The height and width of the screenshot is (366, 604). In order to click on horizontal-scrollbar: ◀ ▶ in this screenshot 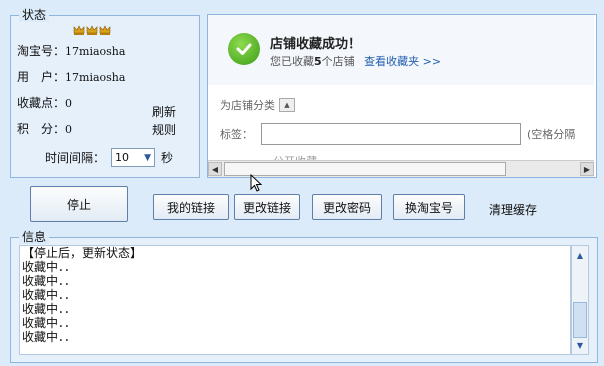, I will do `click(401, 168)`.